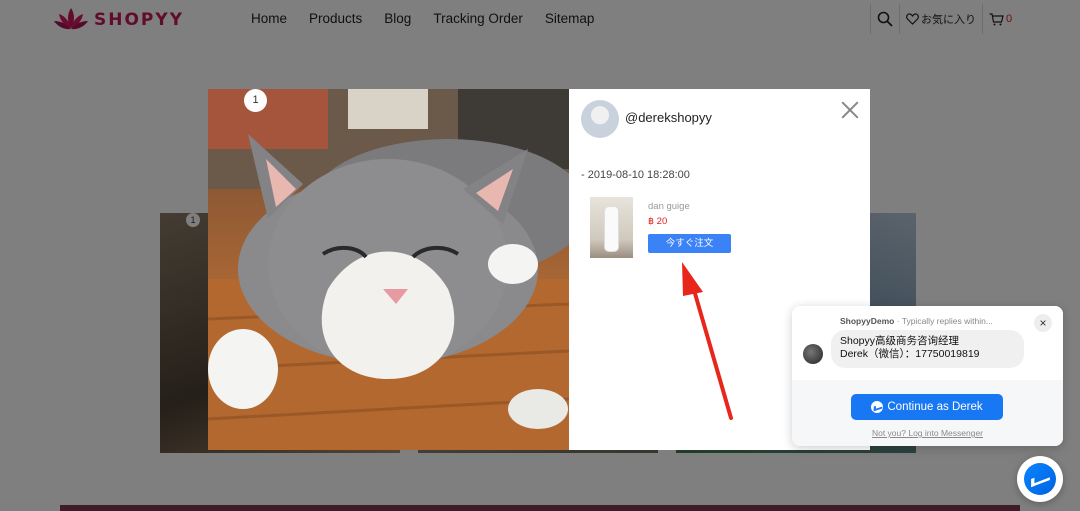  What do you see at coordinates (689, 243) in the screenshot?
I see `buy-now-button: 今すぐ注文` at bounding box center [689, 243].